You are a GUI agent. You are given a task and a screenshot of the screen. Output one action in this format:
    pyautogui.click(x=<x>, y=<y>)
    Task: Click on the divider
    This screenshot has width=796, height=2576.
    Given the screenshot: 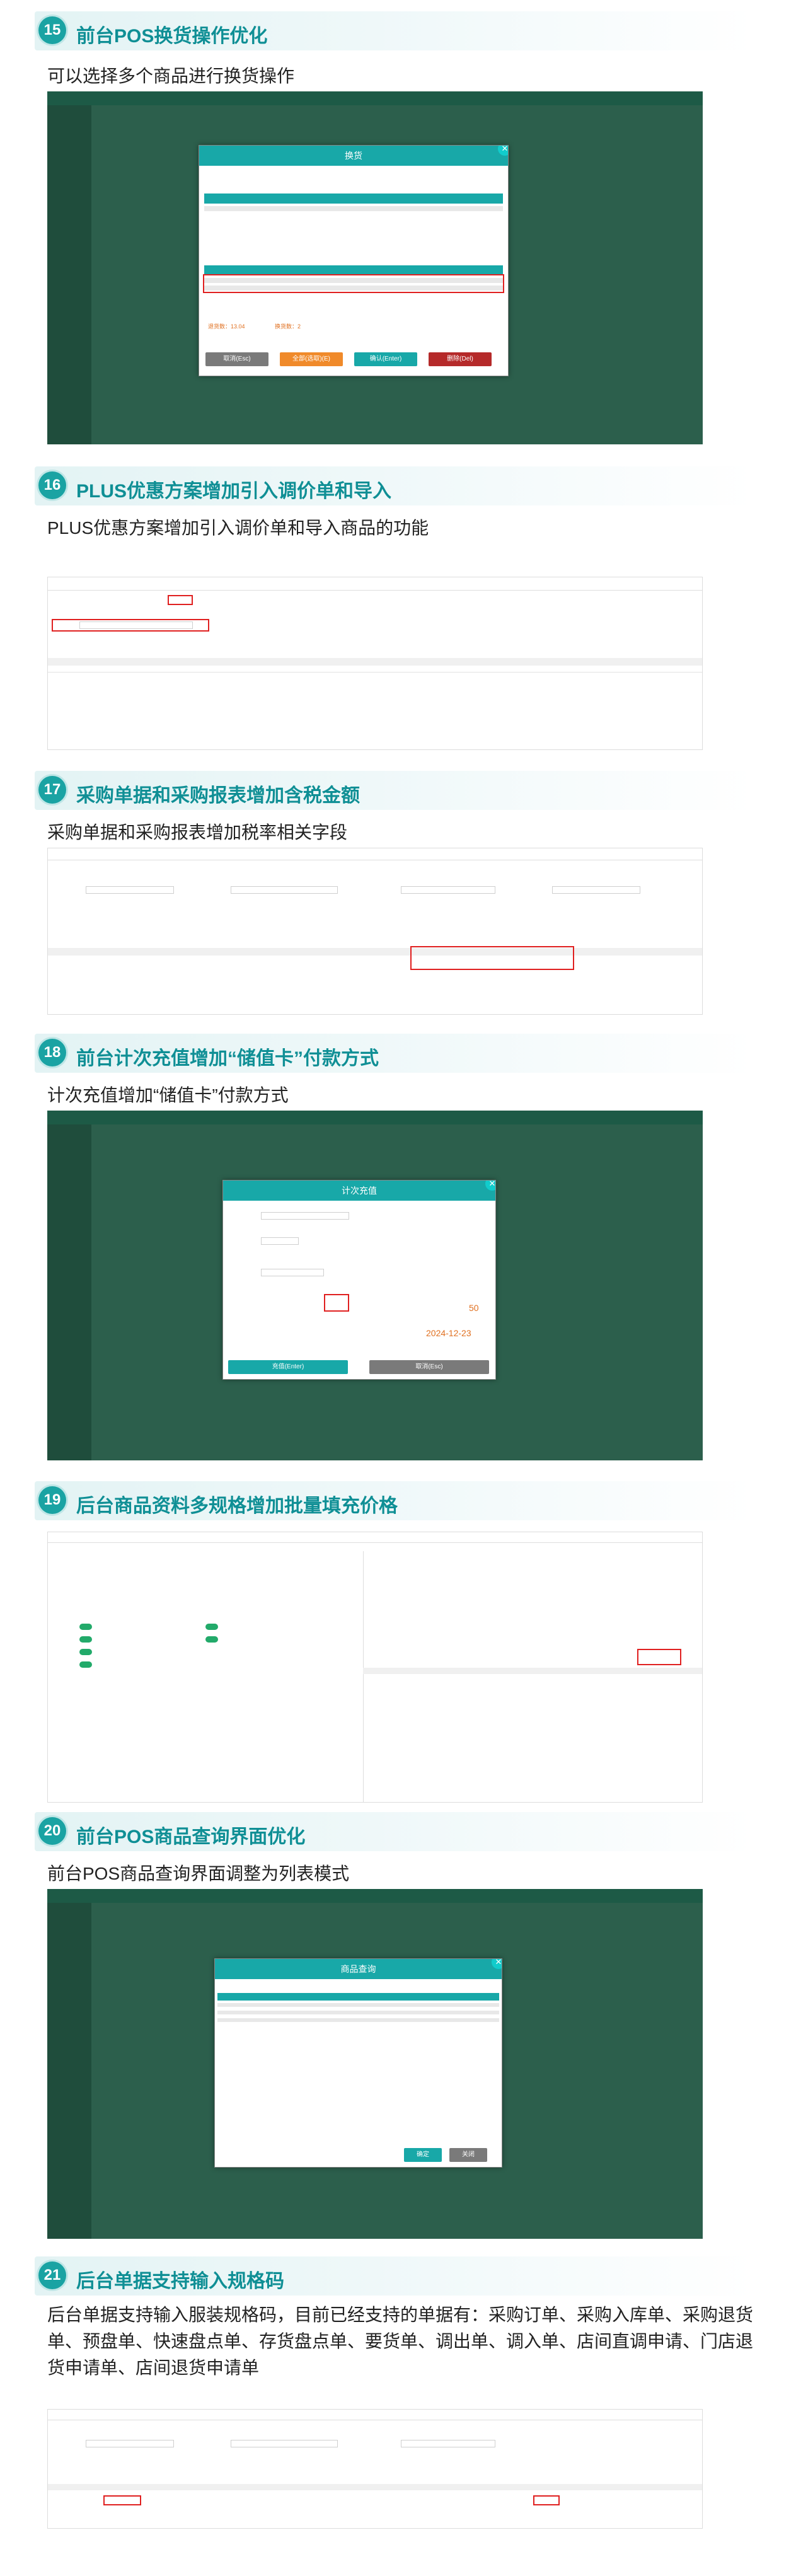 What is the action you would take?
    pyautogui.click(x=364, y=1676)
    